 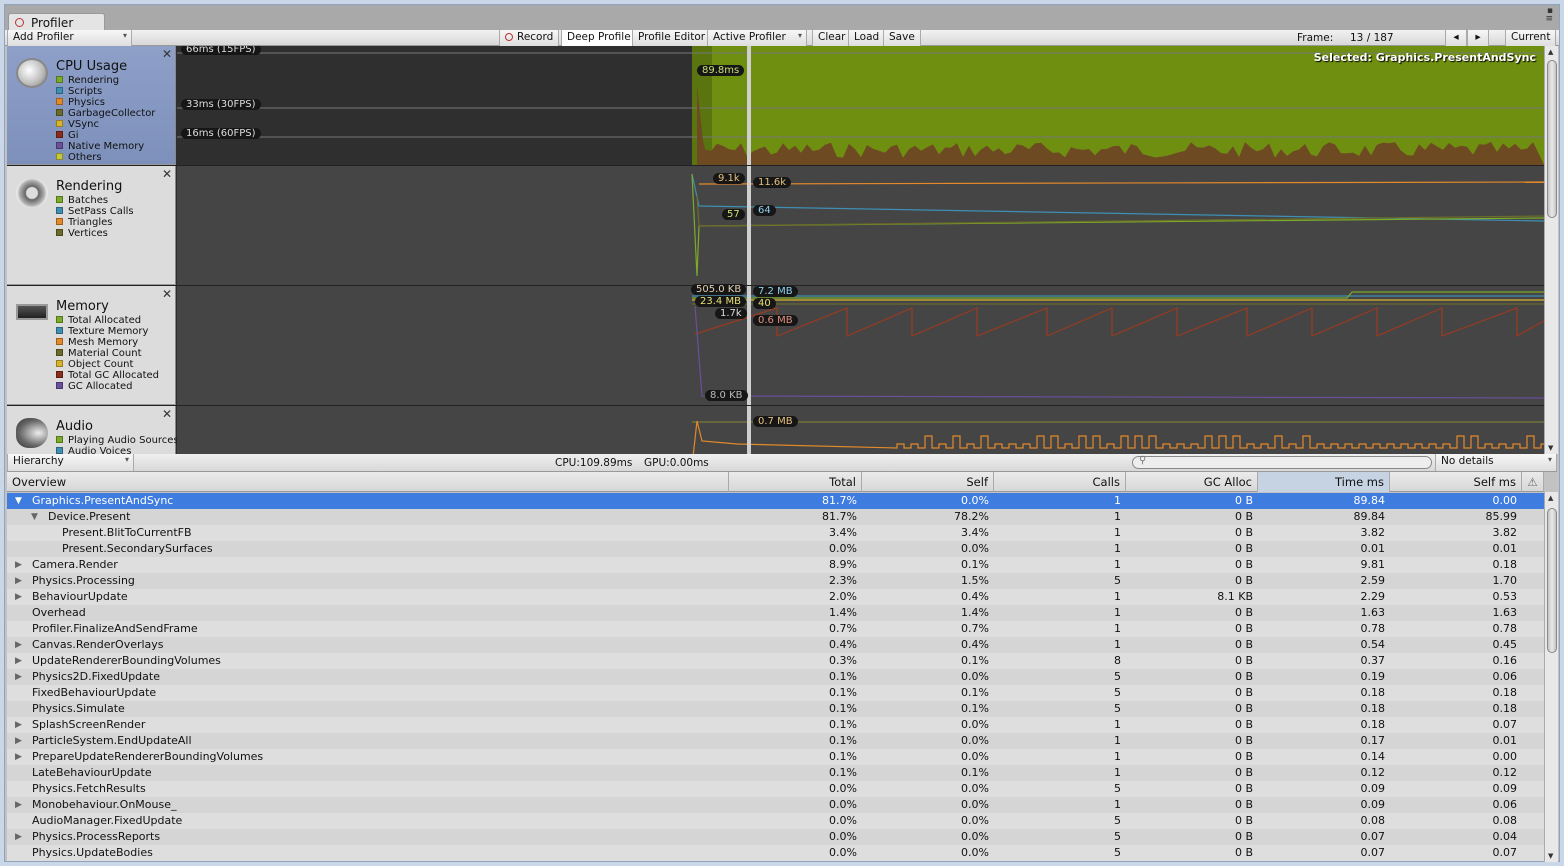 What do you see at coordinates (775, 613) in the screenshot?
I see `table-row: Overhead 1.4% 1.4% 1 0 B 1.63 1.63` at bounding box center [775, 613].